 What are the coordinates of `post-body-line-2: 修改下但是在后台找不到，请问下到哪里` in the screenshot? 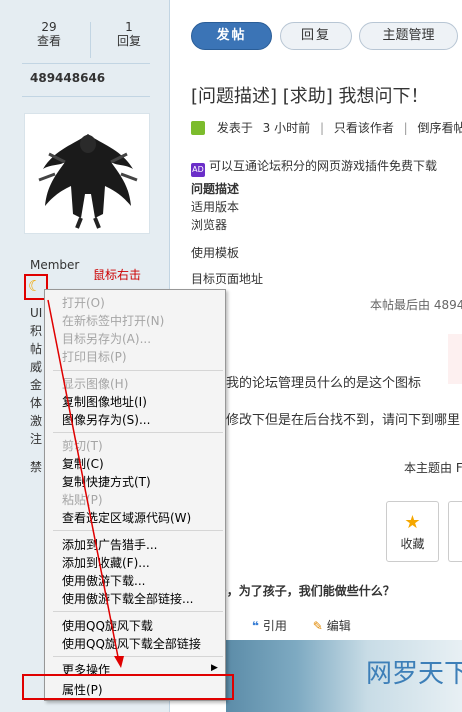 It's located at (343, 420).